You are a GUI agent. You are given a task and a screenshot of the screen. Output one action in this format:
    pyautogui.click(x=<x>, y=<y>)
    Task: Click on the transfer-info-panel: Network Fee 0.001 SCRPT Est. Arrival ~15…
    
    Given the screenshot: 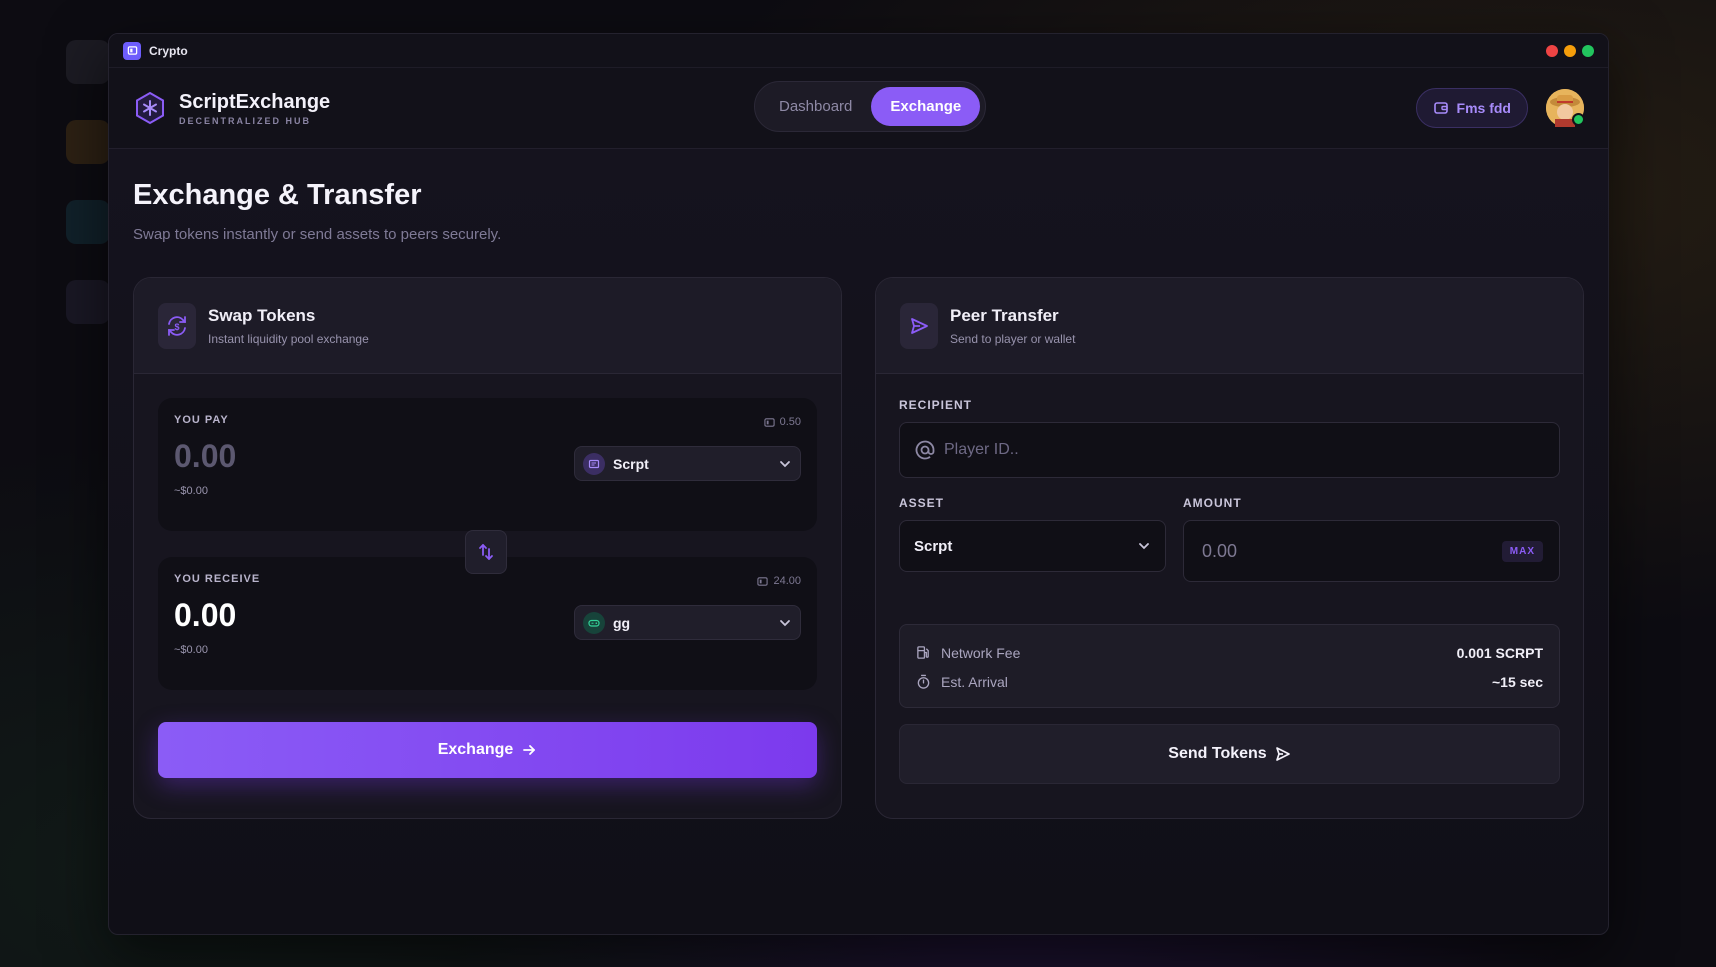 What is the action you would take?
    pyautogui.click(x=1229, y=666)
    